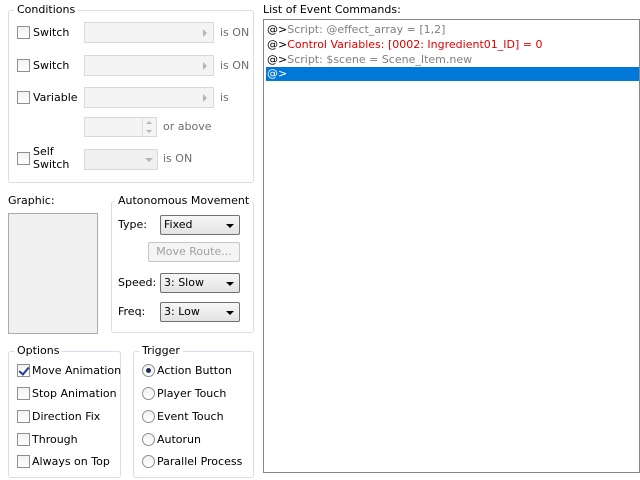 The width and height of the screenshot is (640, 480). Describe the element at coordinates (184, 282) in the screenshot. I see `speed-value: 3: Slow` at that location.